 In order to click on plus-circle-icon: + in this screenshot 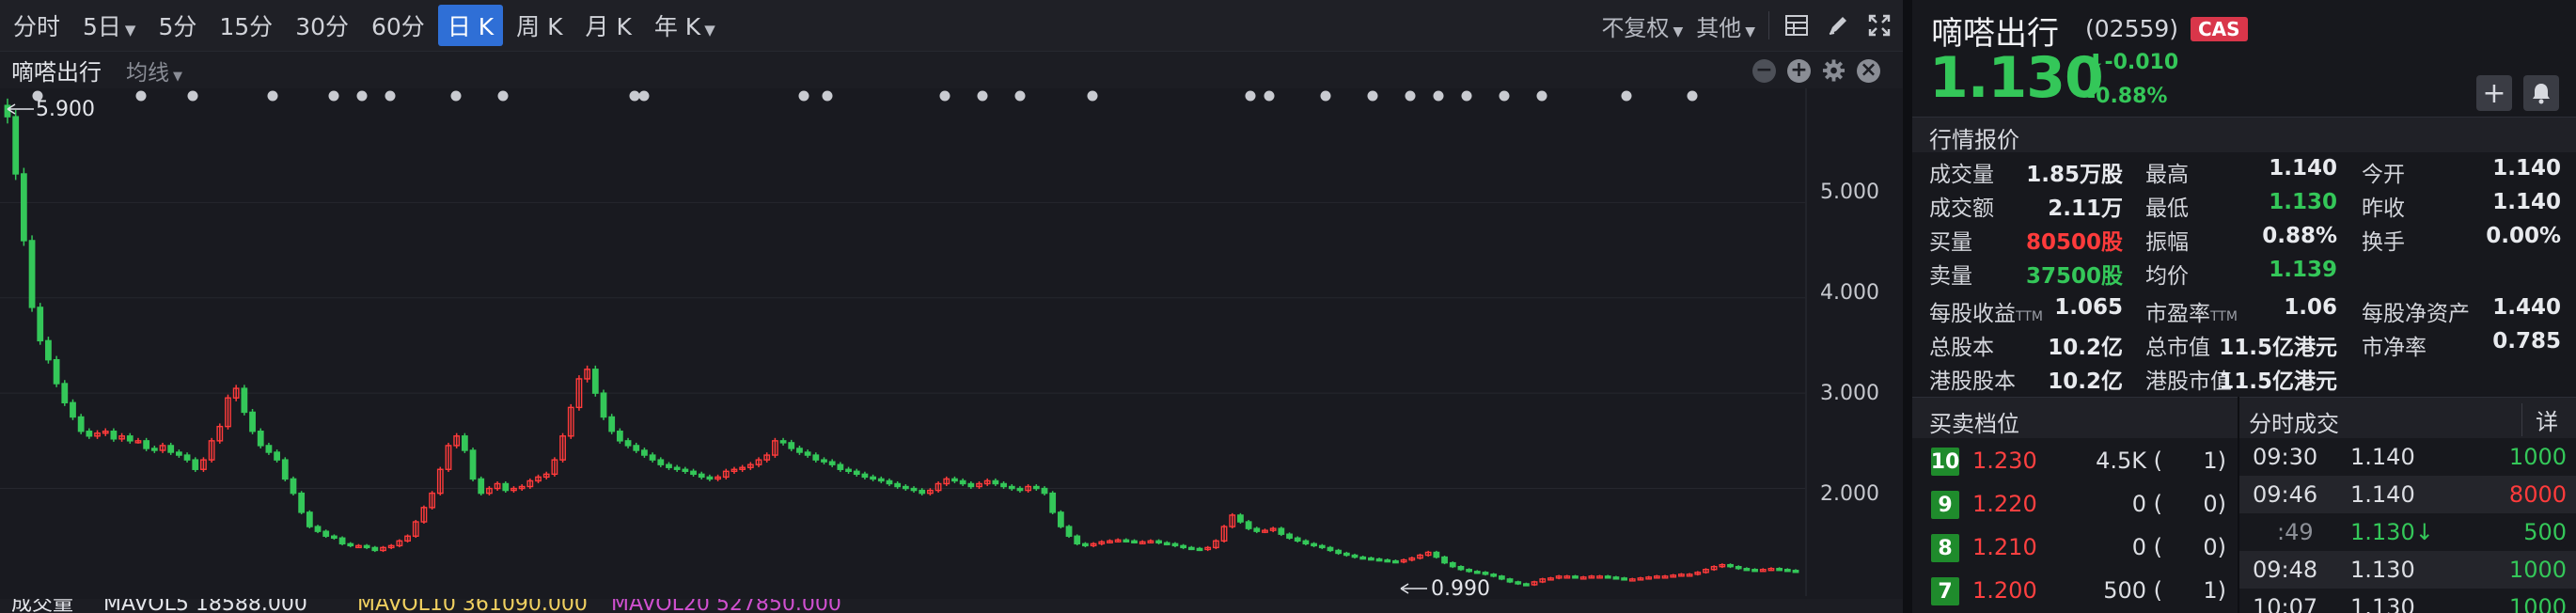, I will do `click(1799, 70)`.